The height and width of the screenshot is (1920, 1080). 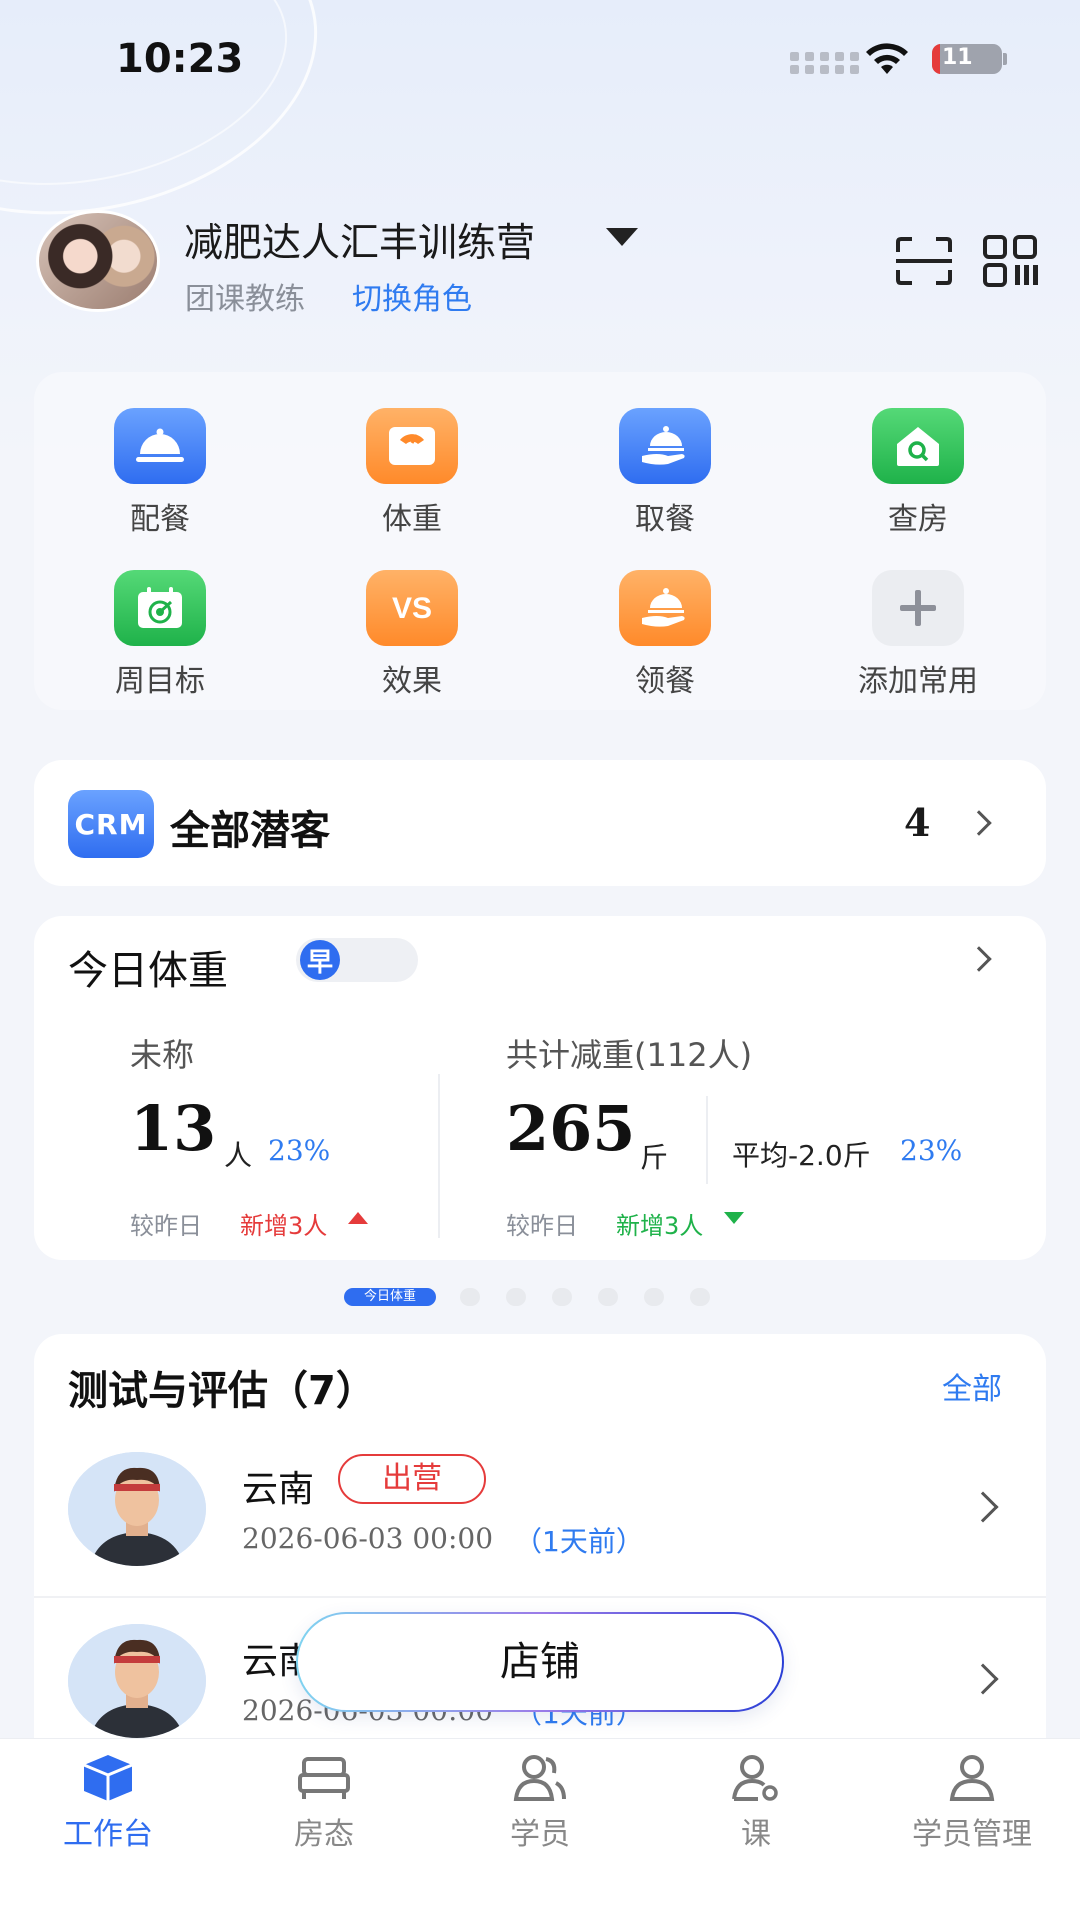 What do you see at coordinates (180, 59) in the screenshot?
I see `status-time: 10:23` at bounding box center [180, 59].